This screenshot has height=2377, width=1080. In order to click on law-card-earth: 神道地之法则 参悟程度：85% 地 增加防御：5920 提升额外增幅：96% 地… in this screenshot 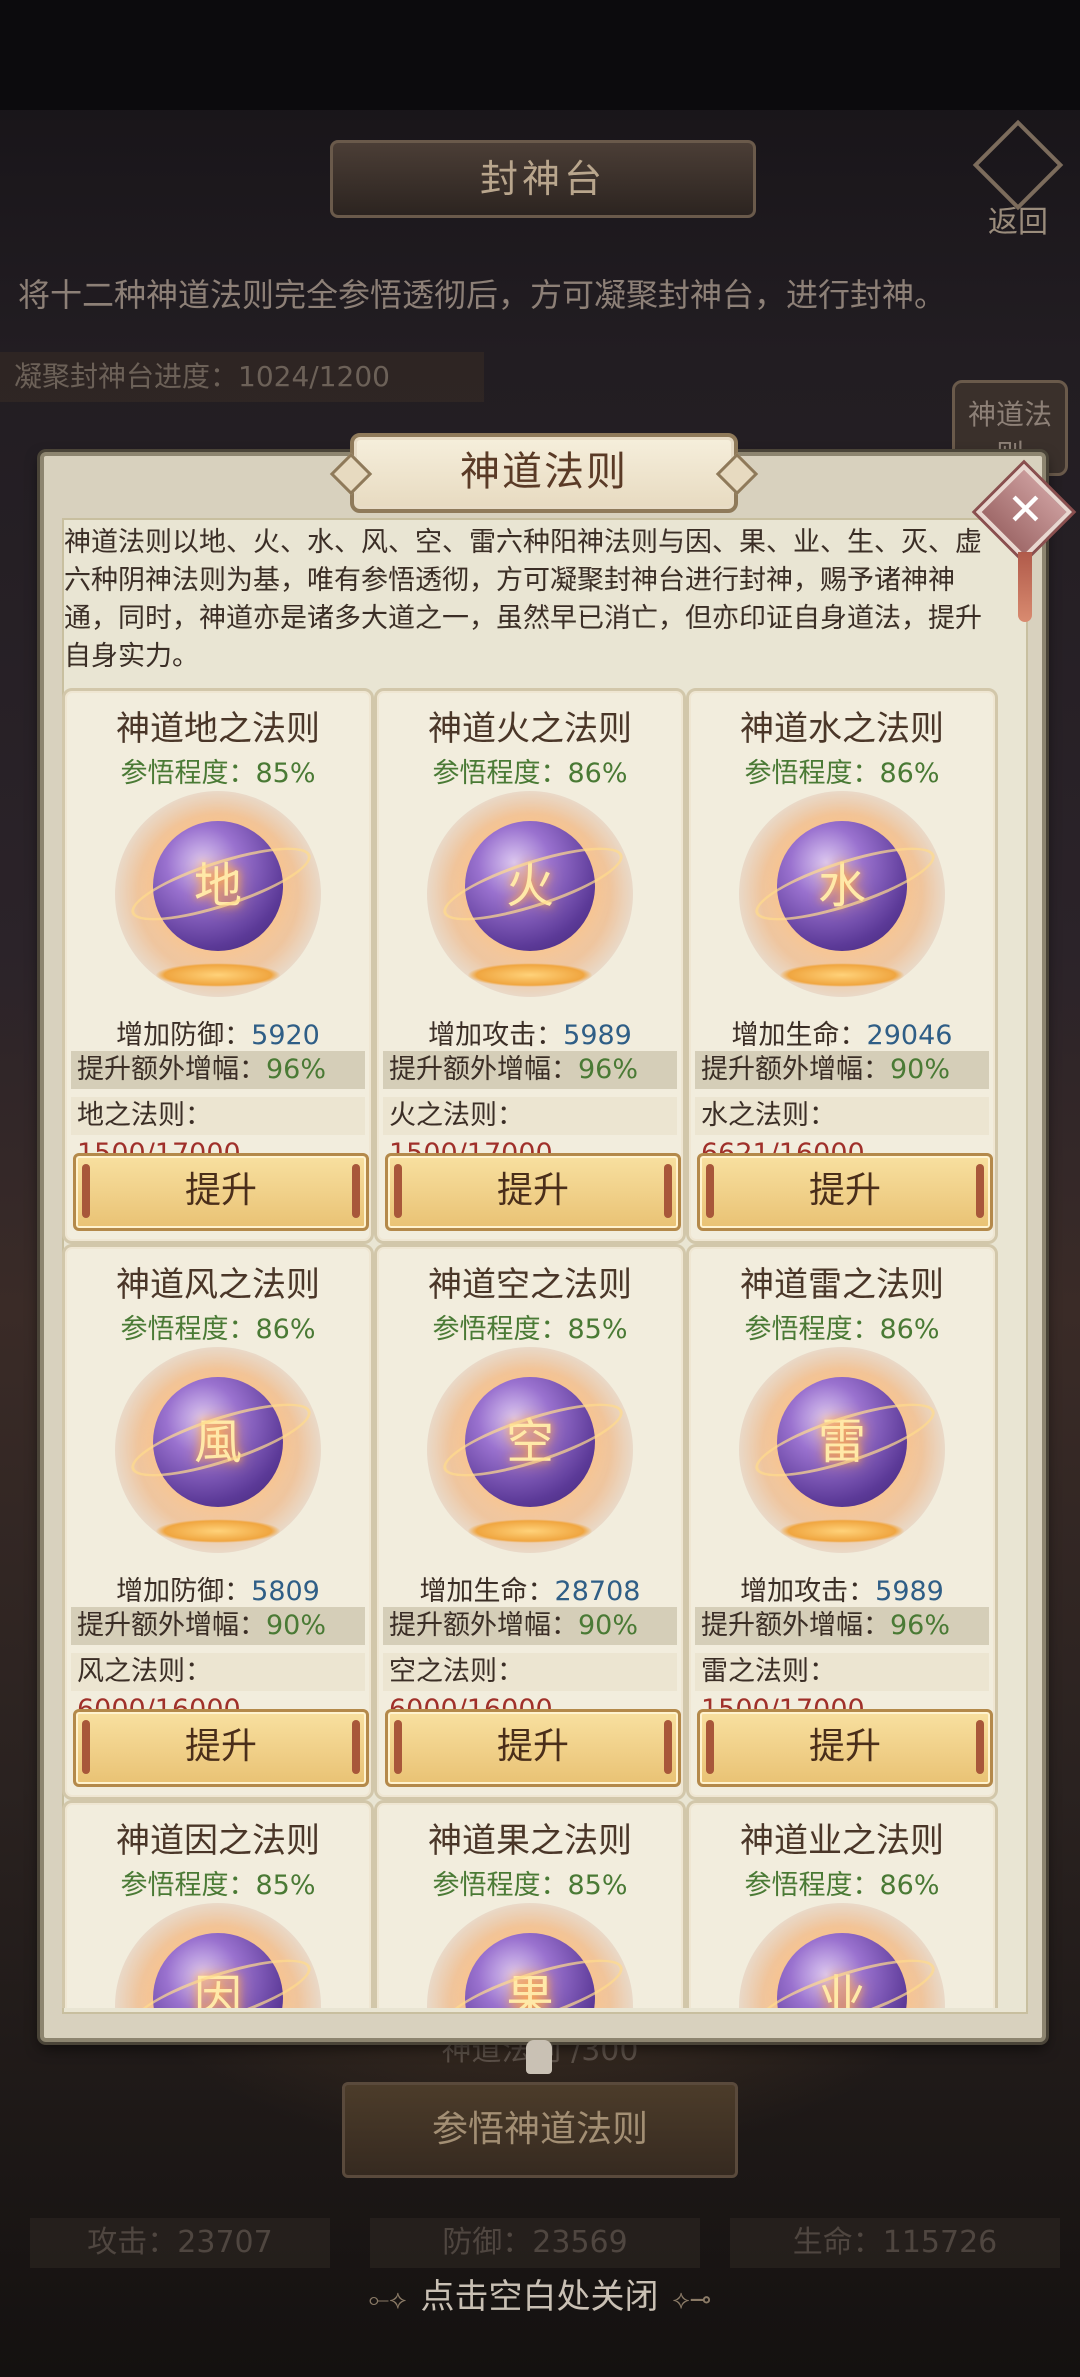, I will do `click(218, 966)`.